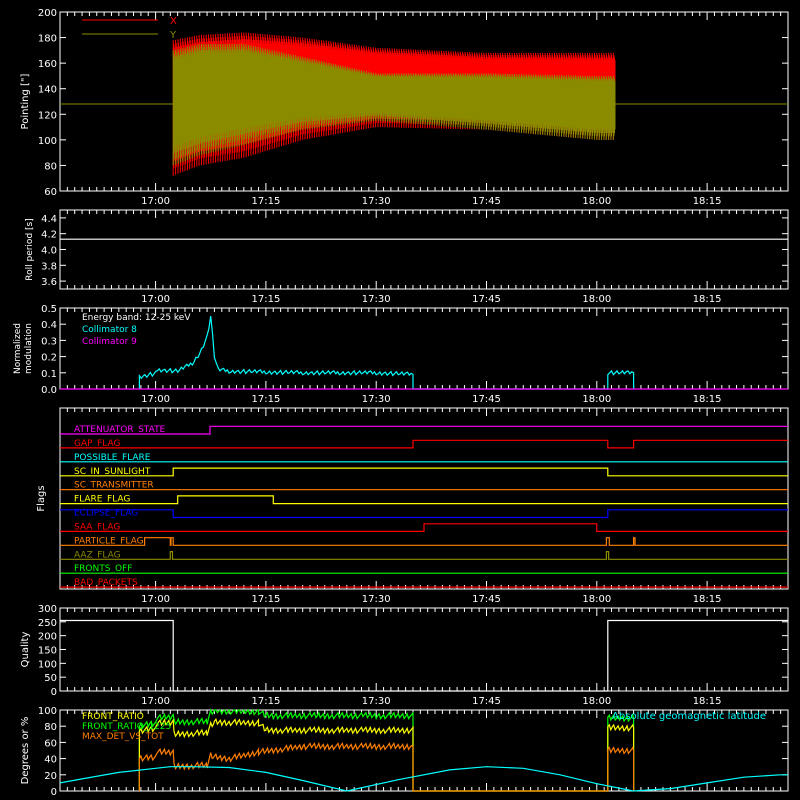 This screenshot has width=800, height=800. Describe the element at coordinates (376, 701) in the screenshot. I see `quality-time-label: 17:30` at that location.